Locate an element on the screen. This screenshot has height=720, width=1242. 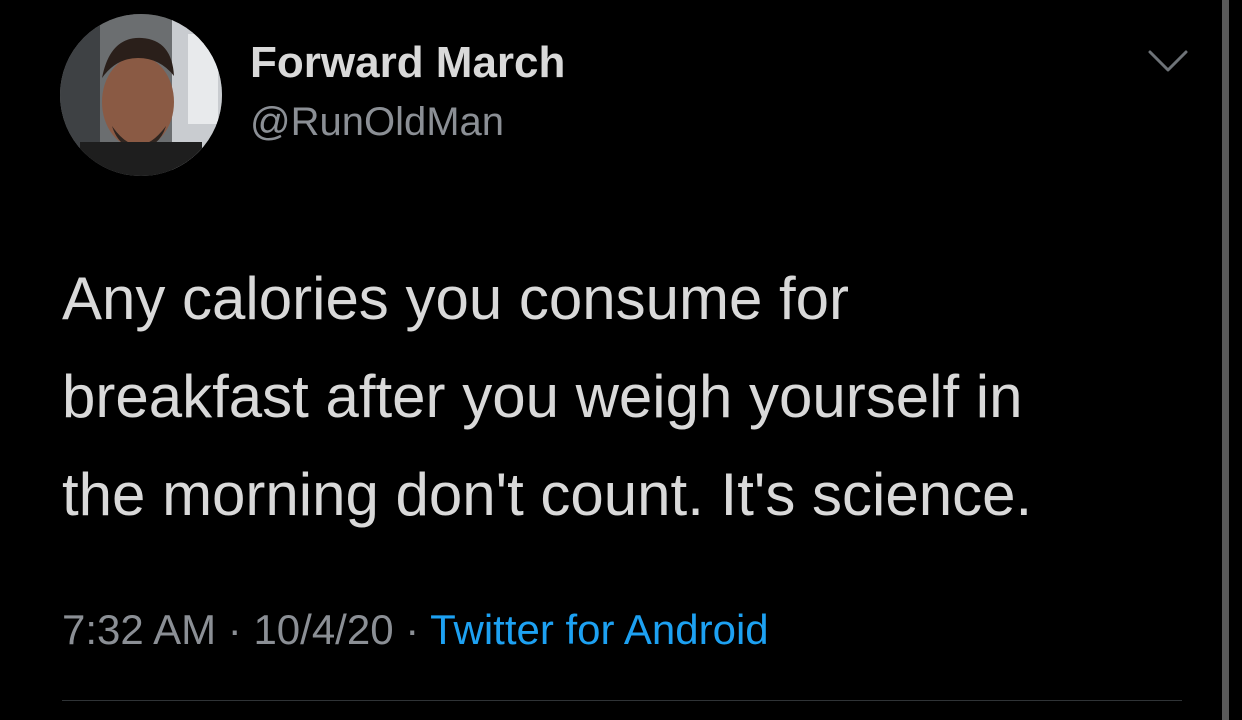
chevron-down-icon is located at coordinates (1168, 61).